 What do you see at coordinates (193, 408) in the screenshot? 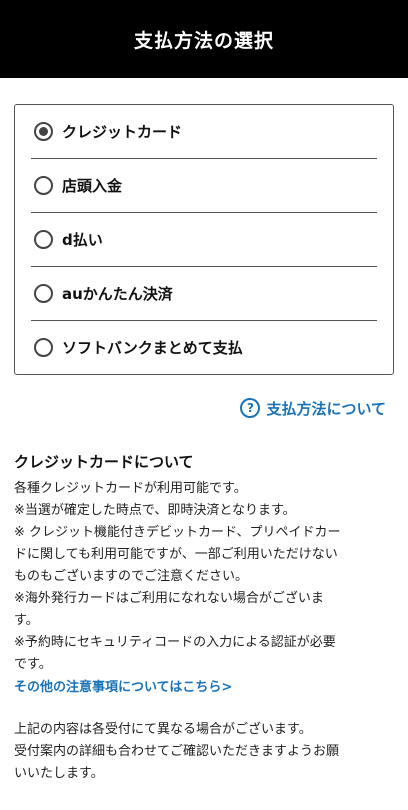
I see `help-row: ? 支払方法について` at bounding box center [193, 408].